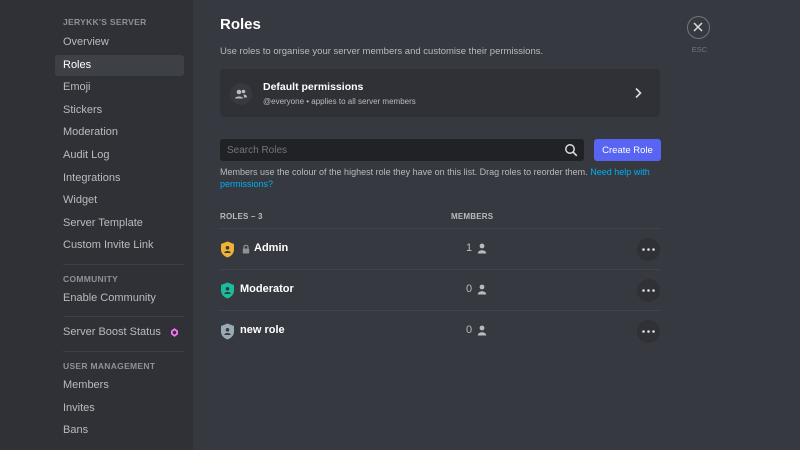 The height and width of the screenshot is (450, 800). I want to click on sidebar-item-label: Bans, so click(76, 430).